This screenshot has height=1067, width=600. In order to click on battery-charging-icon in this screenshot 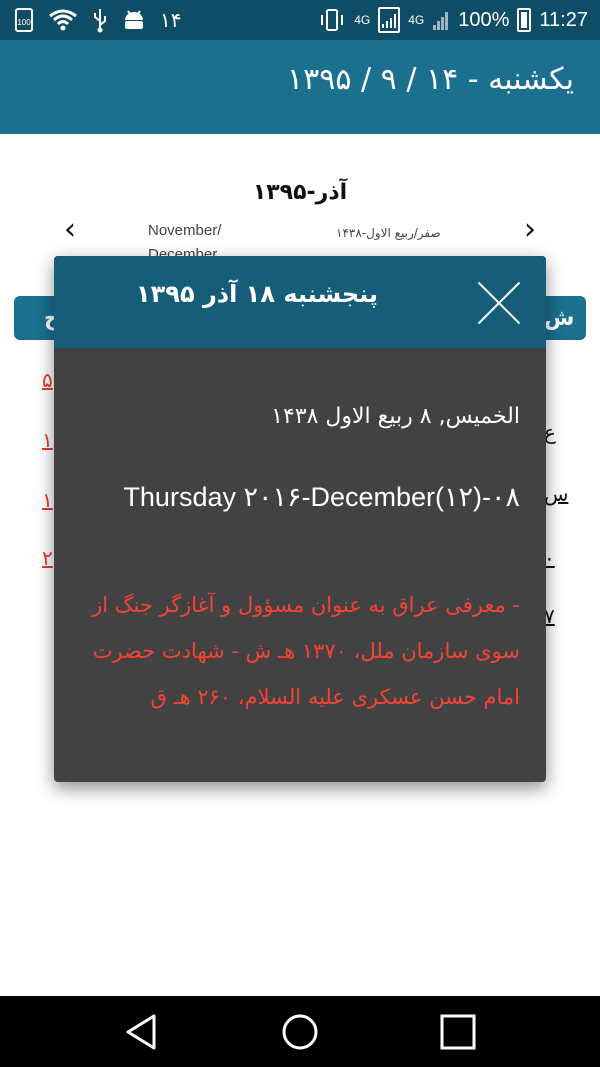, I will do `click(524, 20)`.